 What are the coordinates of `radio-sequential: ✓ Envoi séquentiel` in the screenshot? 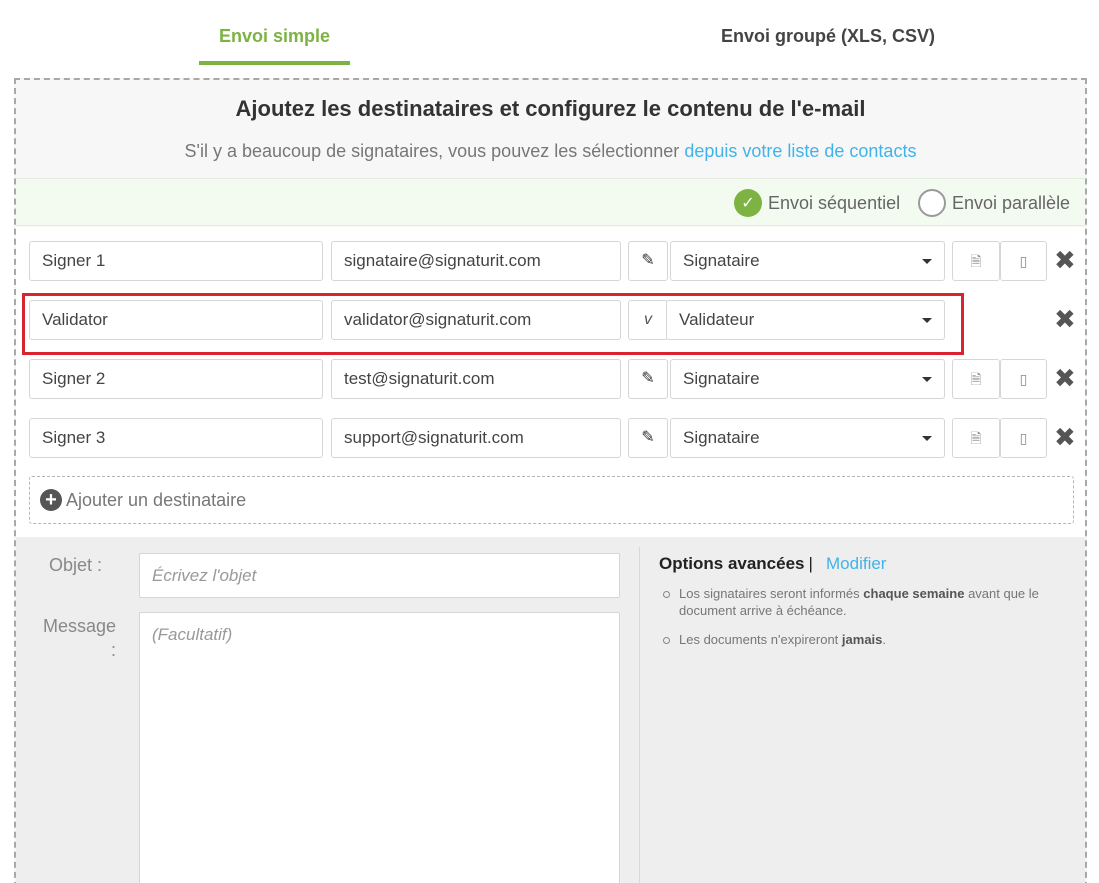 It's located at (817, 203).